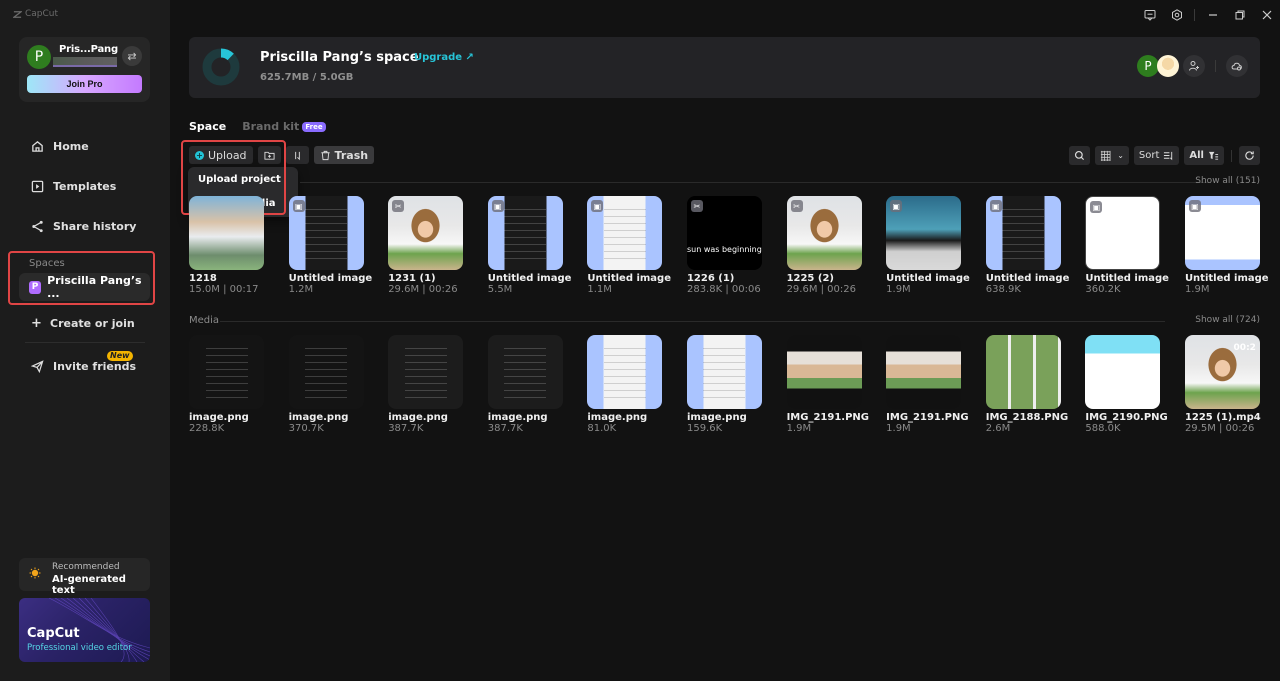 The image size is (1280, 681). Describe the element at coordinates (444, 57) in the screenshot. I see `upgrade-link: Upgrade ↗` at that location.